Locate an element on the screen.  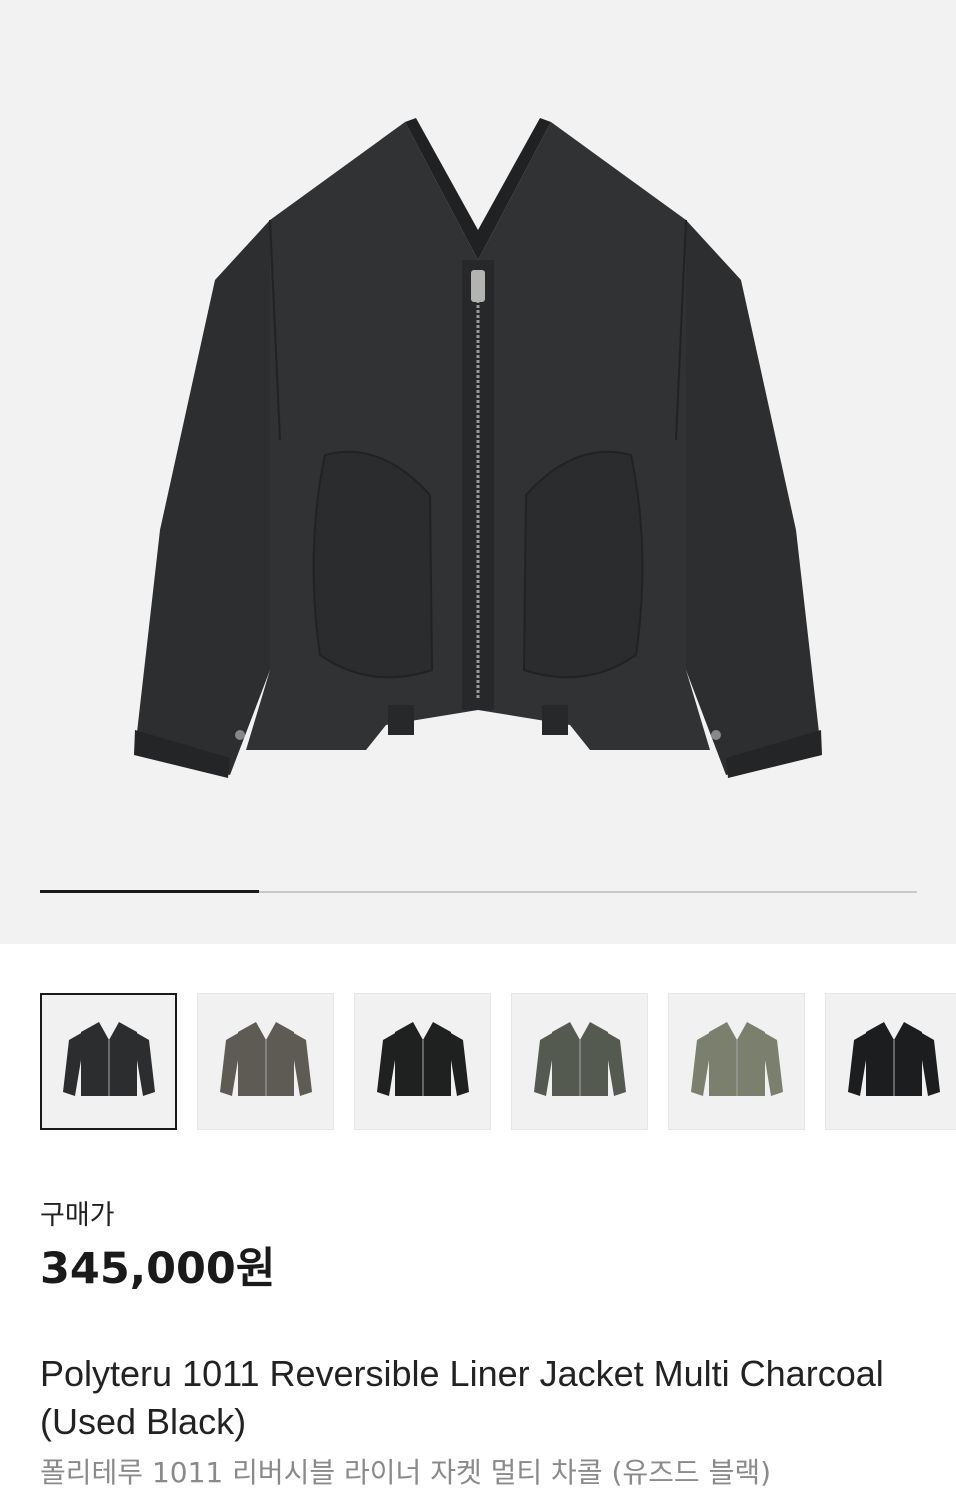
price-value: 345,000원 is located at coordinates (158, 1269).